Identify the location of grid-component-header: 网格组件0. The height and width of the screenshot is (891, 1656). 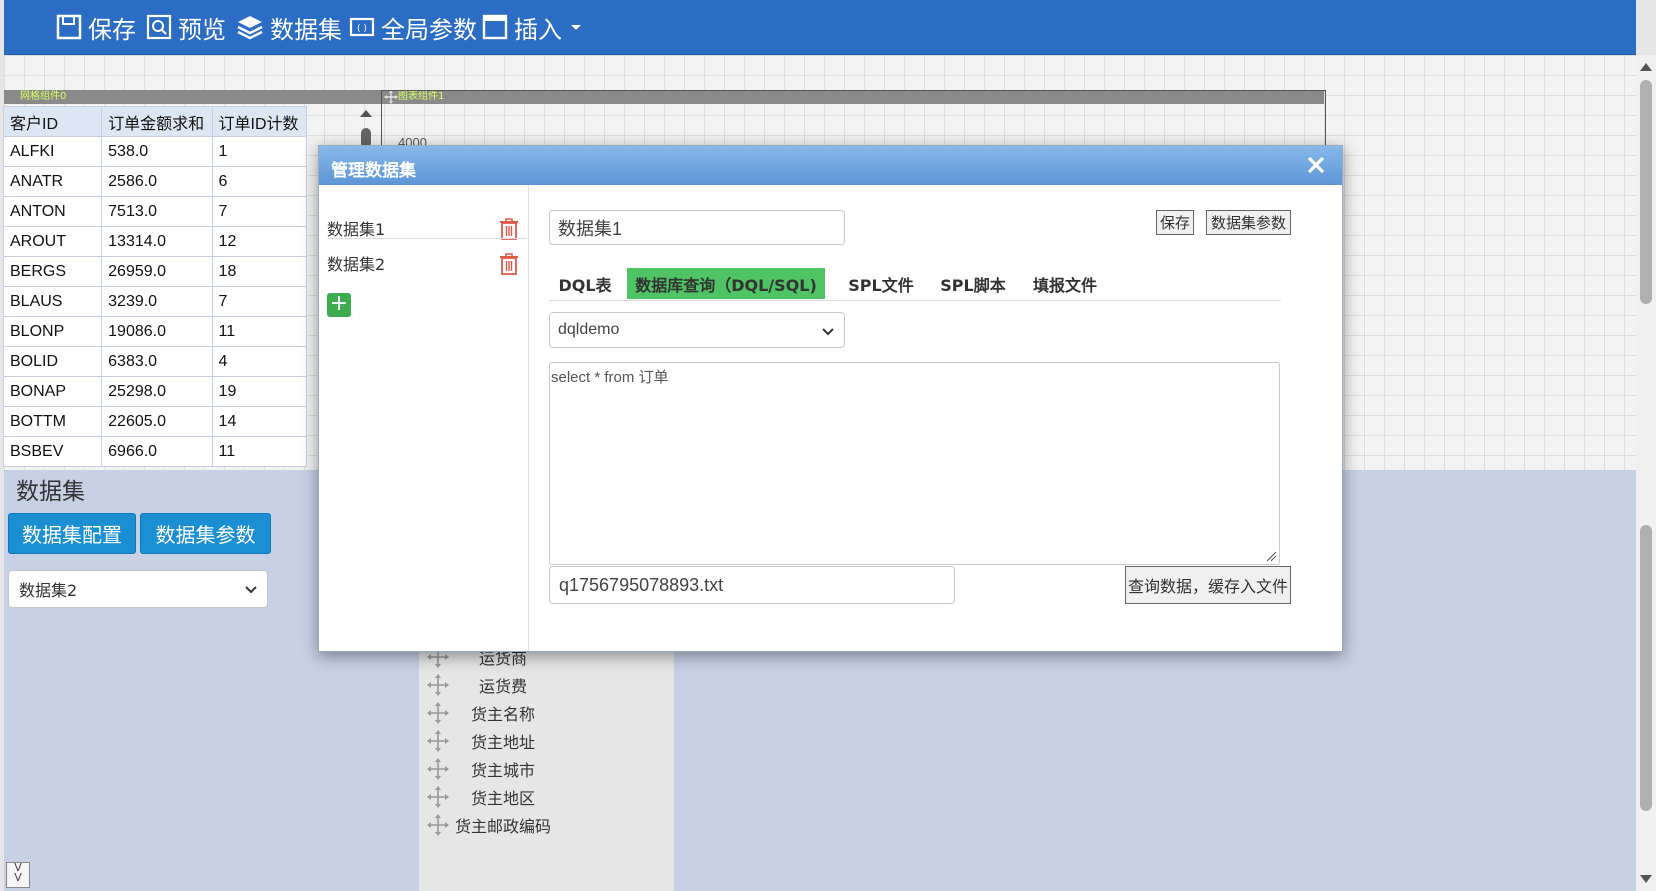
(192, 97).